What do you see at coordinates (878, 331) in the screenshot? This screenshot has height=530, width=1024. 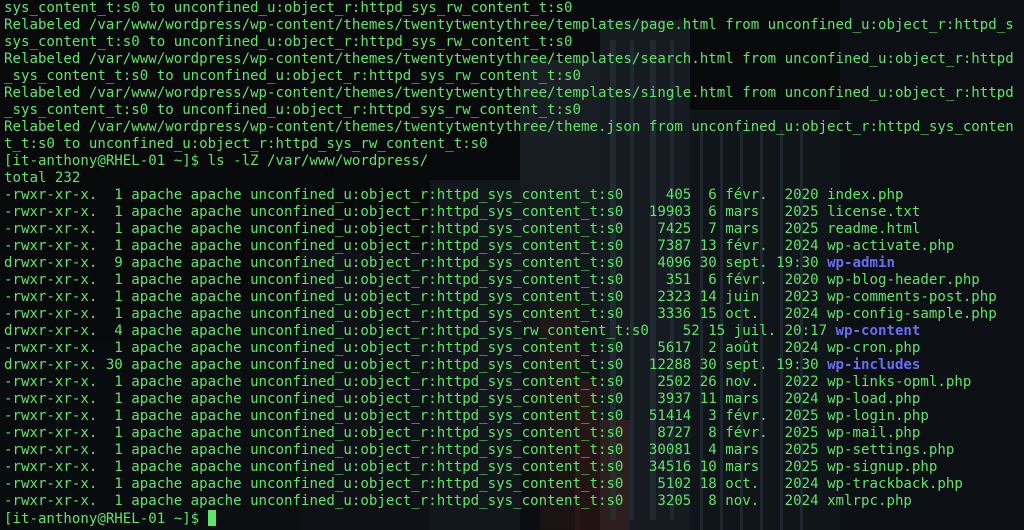 I see `directory-name: wp-content` at bounding box center [878, 331].